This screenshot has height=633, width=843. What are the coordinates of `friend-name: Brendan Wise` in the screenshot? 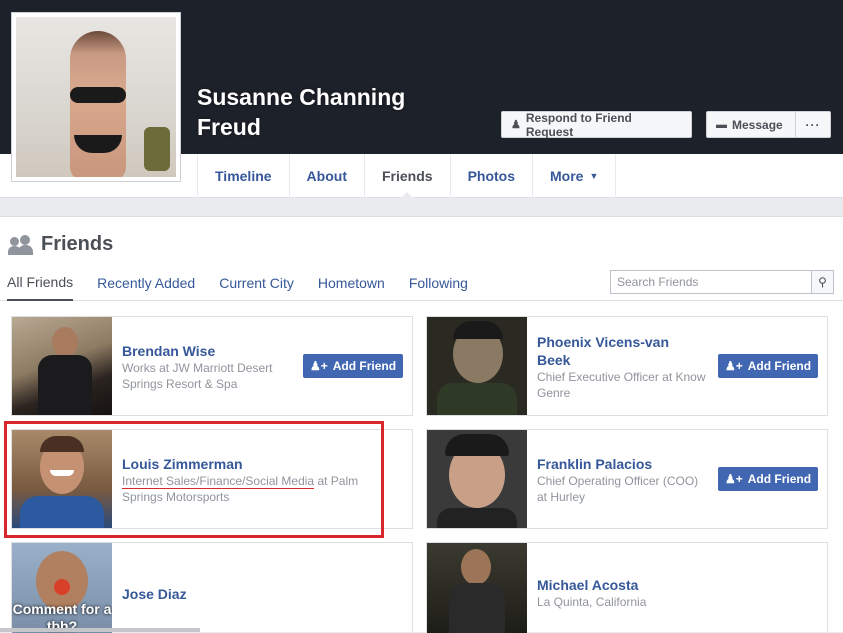 It's located at (197, 351).